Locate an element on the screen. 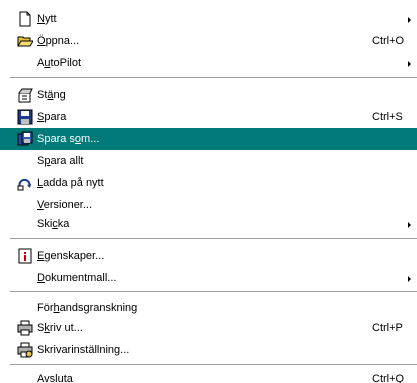 This screenshot has height=383, width=417. menu-item-stang: Stäng is located at coordinates (208, 95).